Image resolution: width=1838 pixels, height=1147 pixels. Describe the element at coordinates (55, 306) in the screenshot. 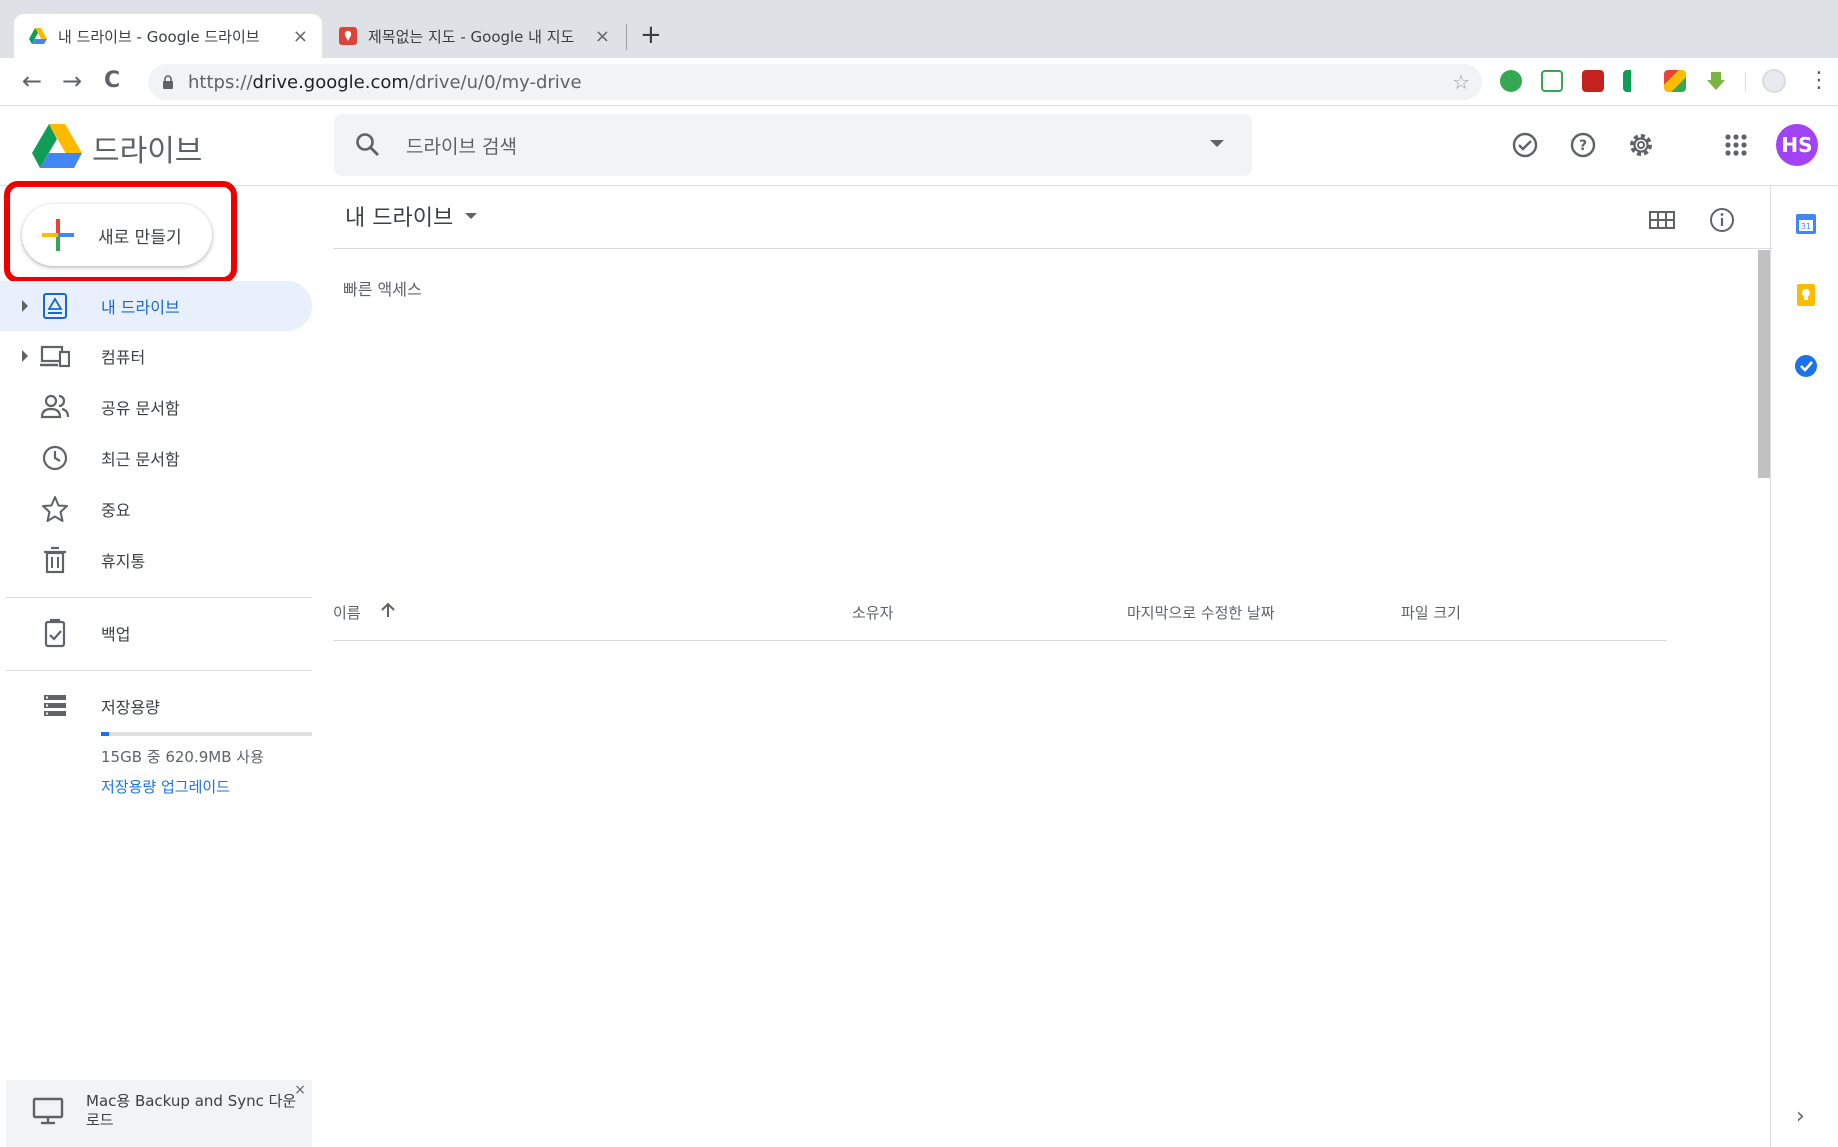

I see `my-drive-icon` at that location.